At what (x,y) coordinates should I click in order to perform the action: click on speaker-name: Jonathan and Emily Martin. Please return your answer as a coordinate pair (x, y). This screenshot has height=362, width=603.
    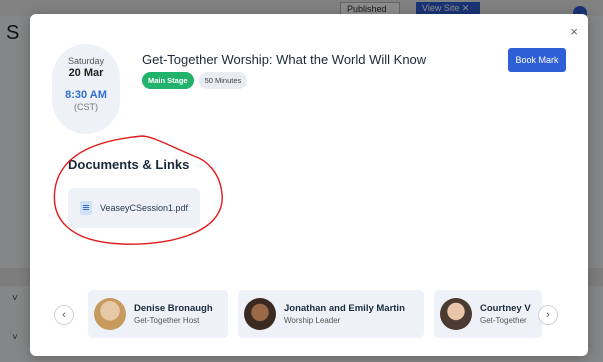
    Looking at the image, I should click on (344, 308).